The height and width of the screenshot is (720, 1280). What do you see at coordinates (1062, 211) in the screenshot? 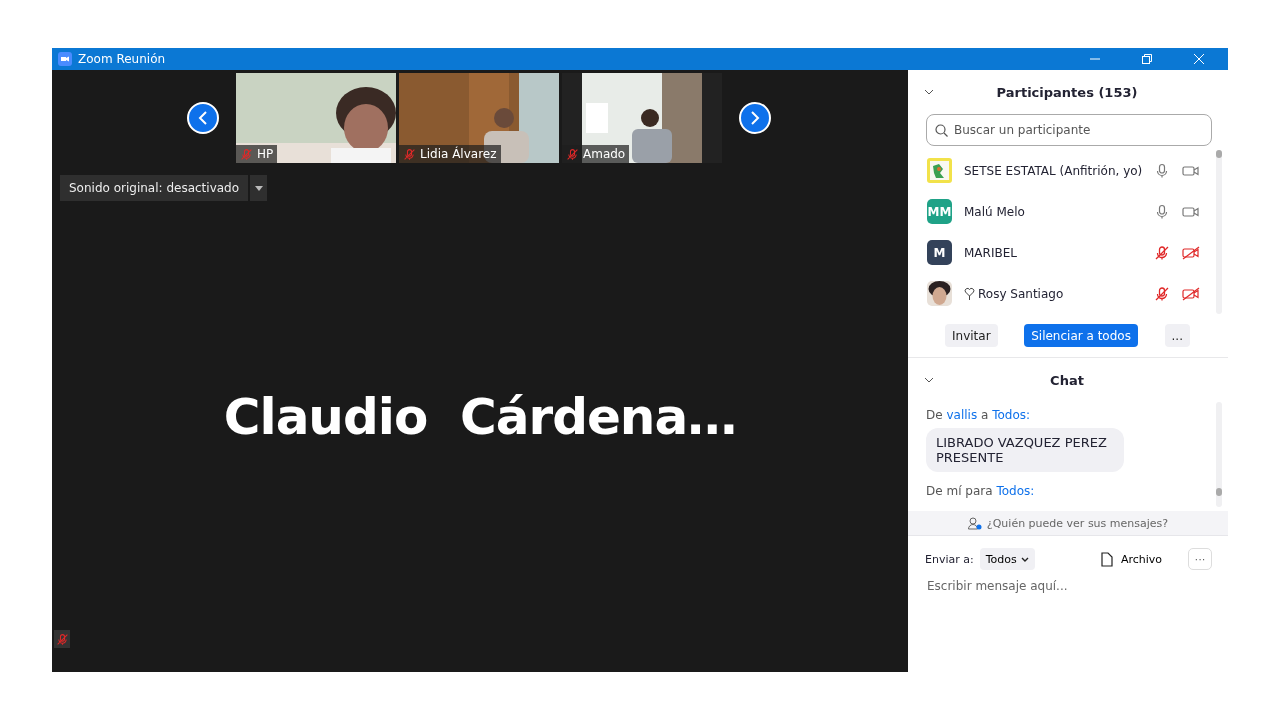
I see `participant-row: MM Malú Melo` at bounding box center [1062, 211].